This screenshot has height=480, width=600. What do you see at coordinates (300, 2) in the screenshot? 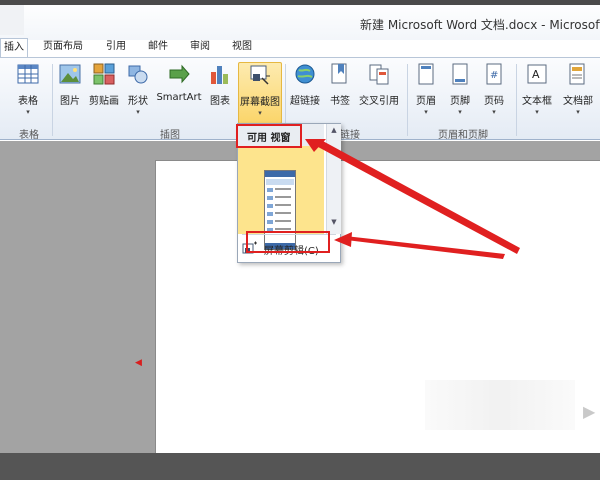
I see `window-top-strip` at bounding box center [300, 2].